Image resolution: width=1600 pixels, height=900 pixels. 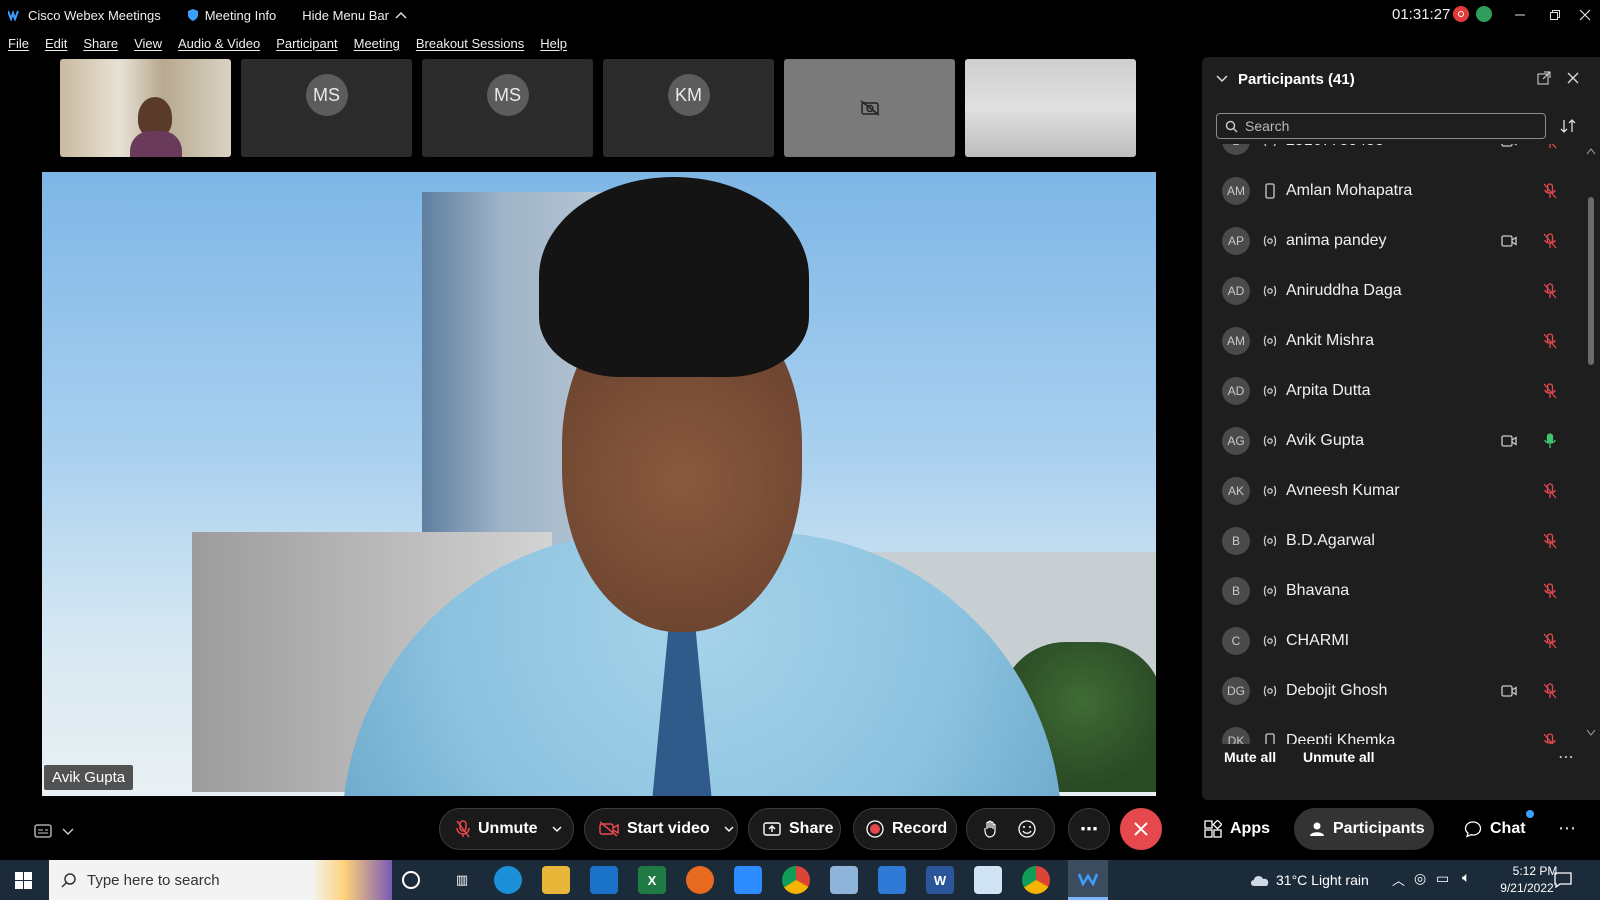 What do you see at coordinates (1568, 126) in the screenshot?
I see `sort-icon` at bounding box center [1568, 126].